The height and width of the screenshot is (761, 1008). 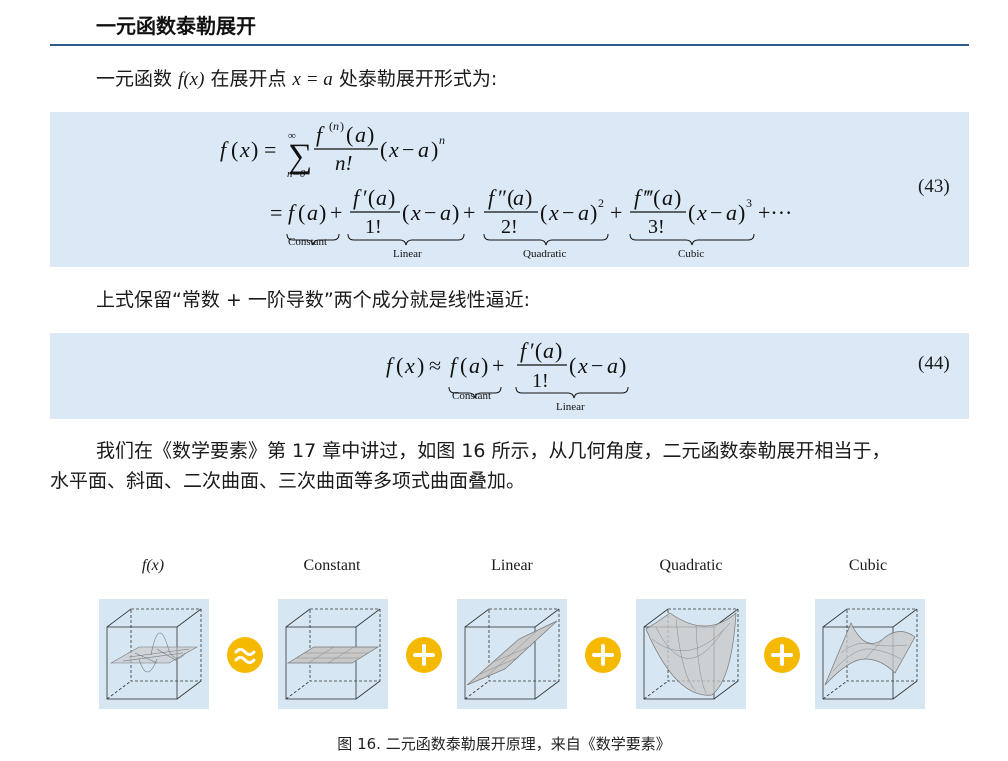 What do you see at coordinates (296, 174) in the screenshot?
I see `sum-lower-limit: n=0` at bounding box center [296, 174].